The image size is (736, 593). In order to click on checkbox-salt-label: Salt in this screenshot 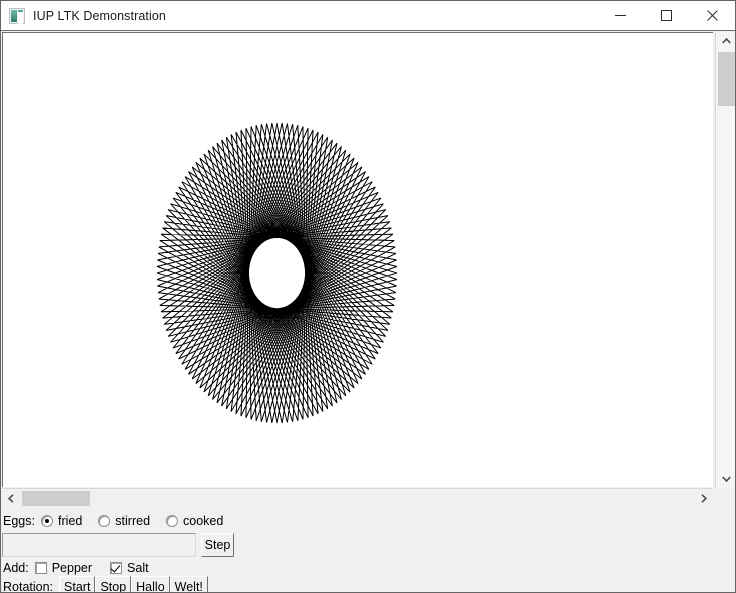, I will do `click(138, 568)`.